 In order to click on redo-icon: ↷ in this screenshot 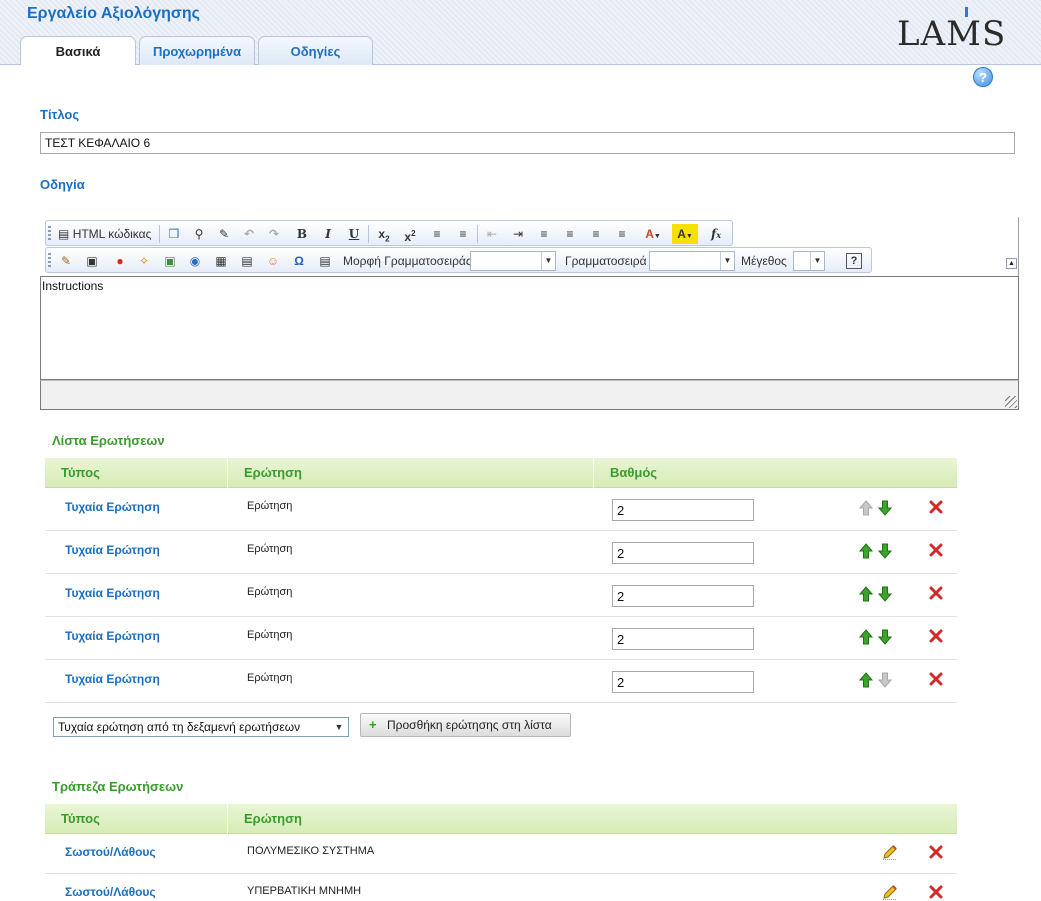, I will do `click(274, 234)`.